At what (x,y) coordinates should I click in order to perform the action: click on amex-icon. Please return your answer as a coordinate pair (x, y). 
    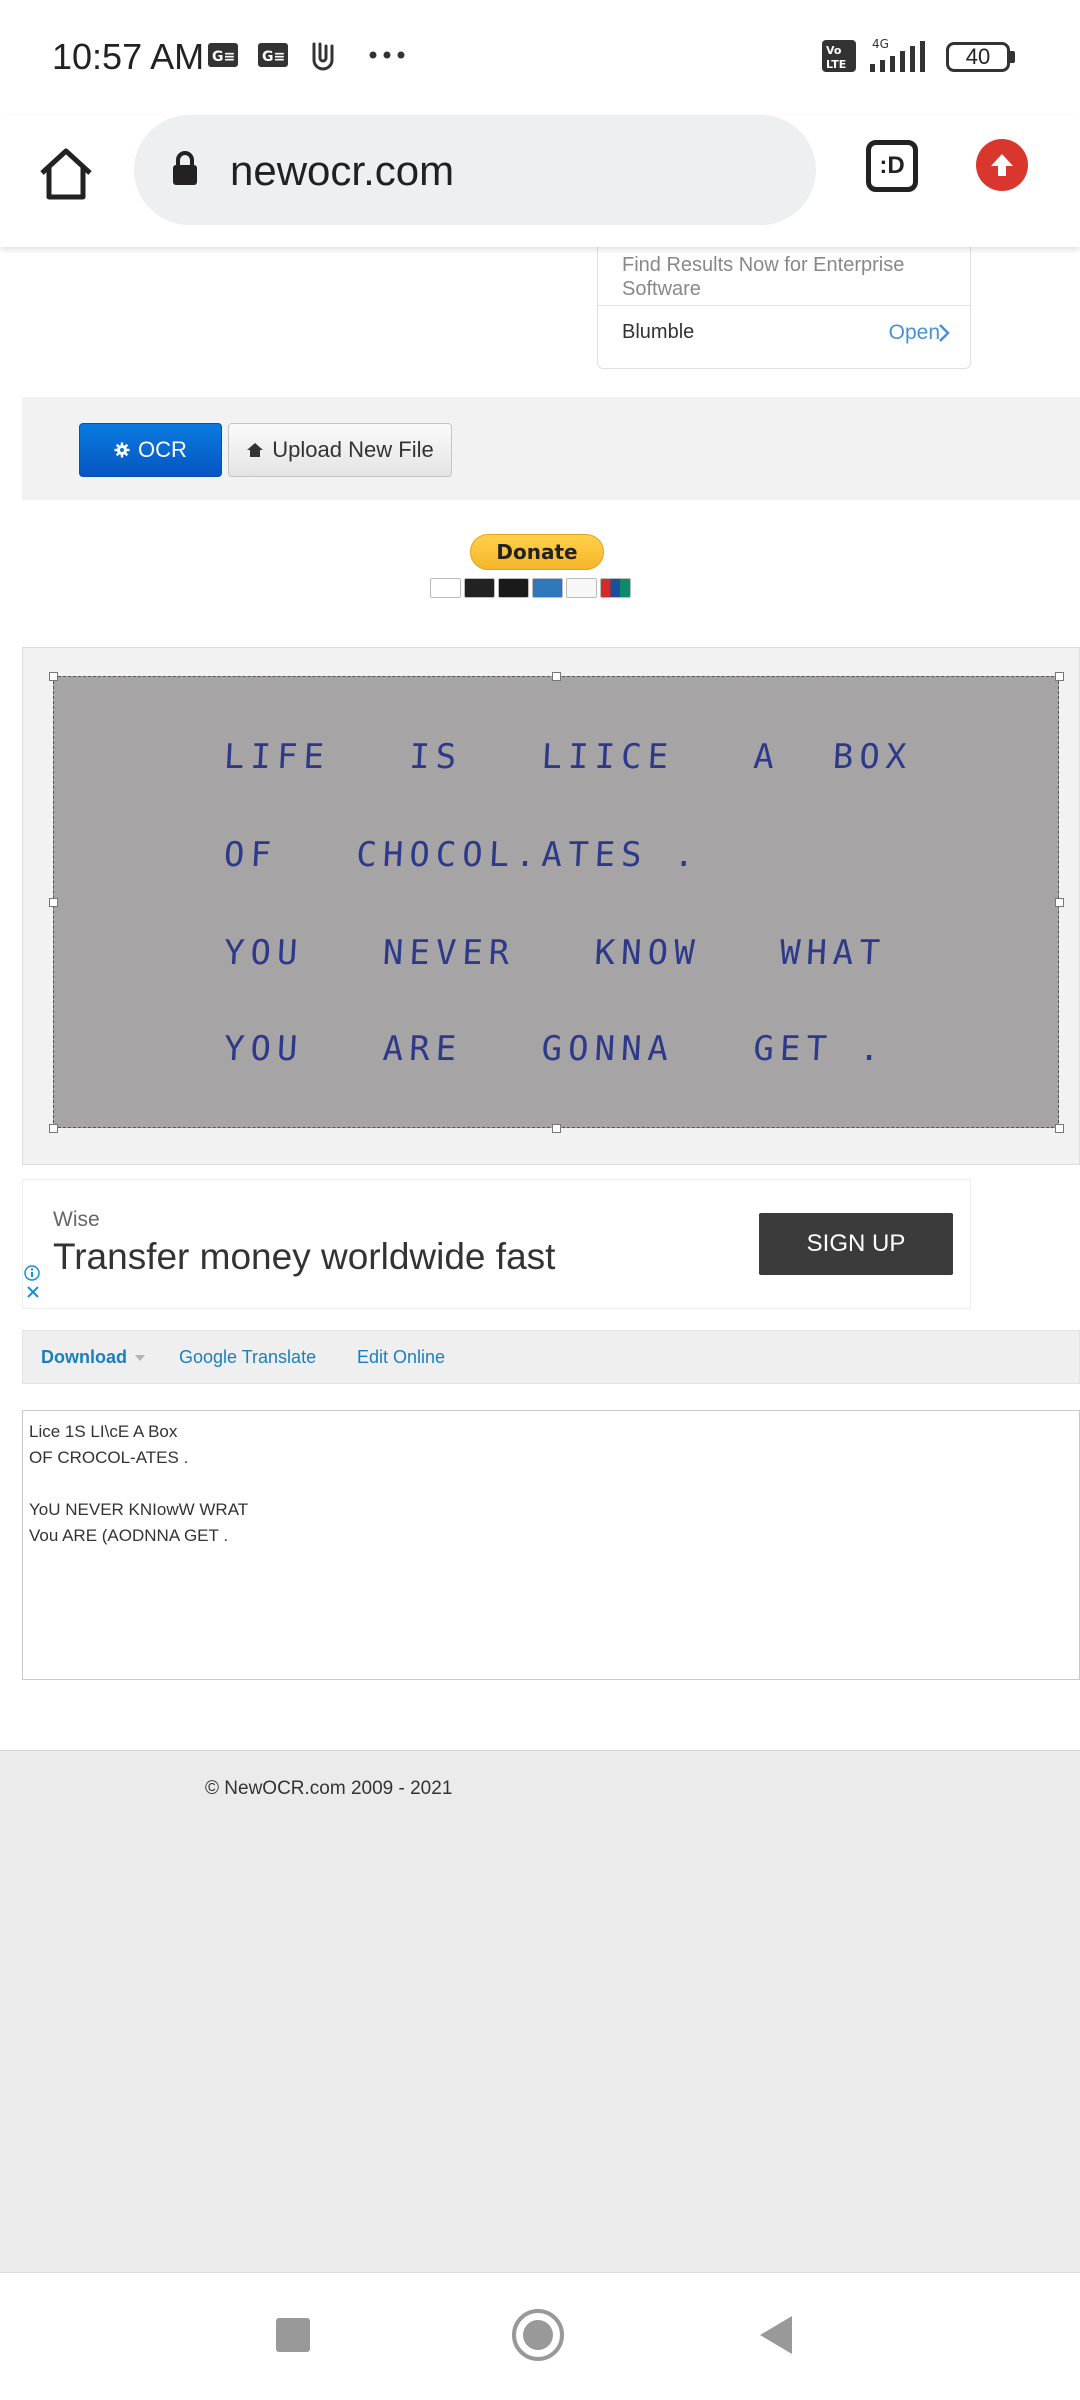
    Looking at the image, I should click on (547, 588).